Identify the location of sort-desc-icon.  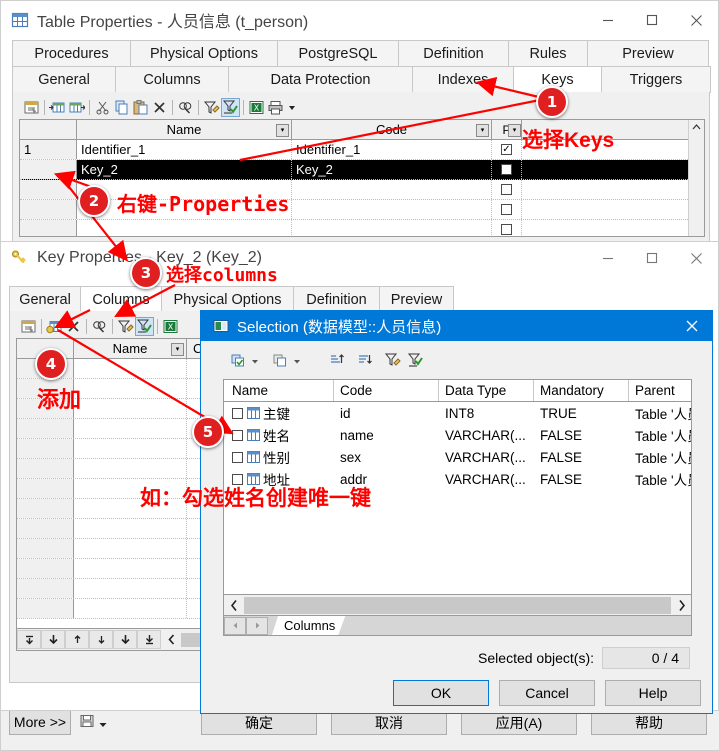
(364, 360).